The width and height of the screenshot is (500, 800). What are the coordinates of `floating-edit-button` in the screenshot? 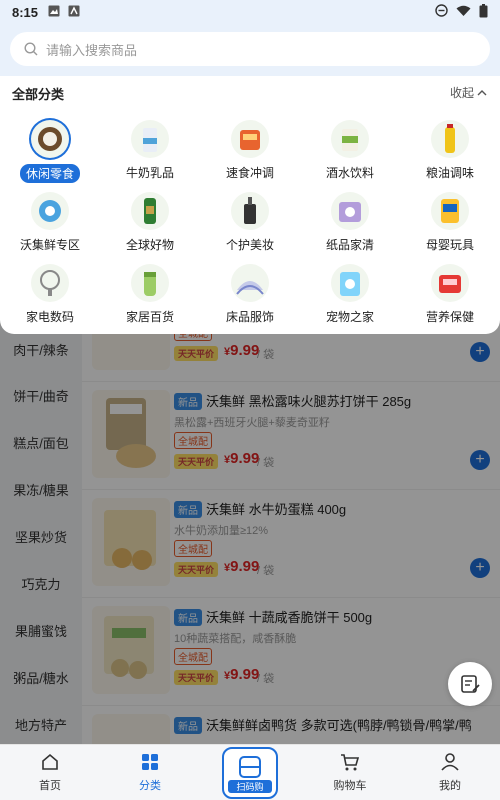 It's located at (470, 684).